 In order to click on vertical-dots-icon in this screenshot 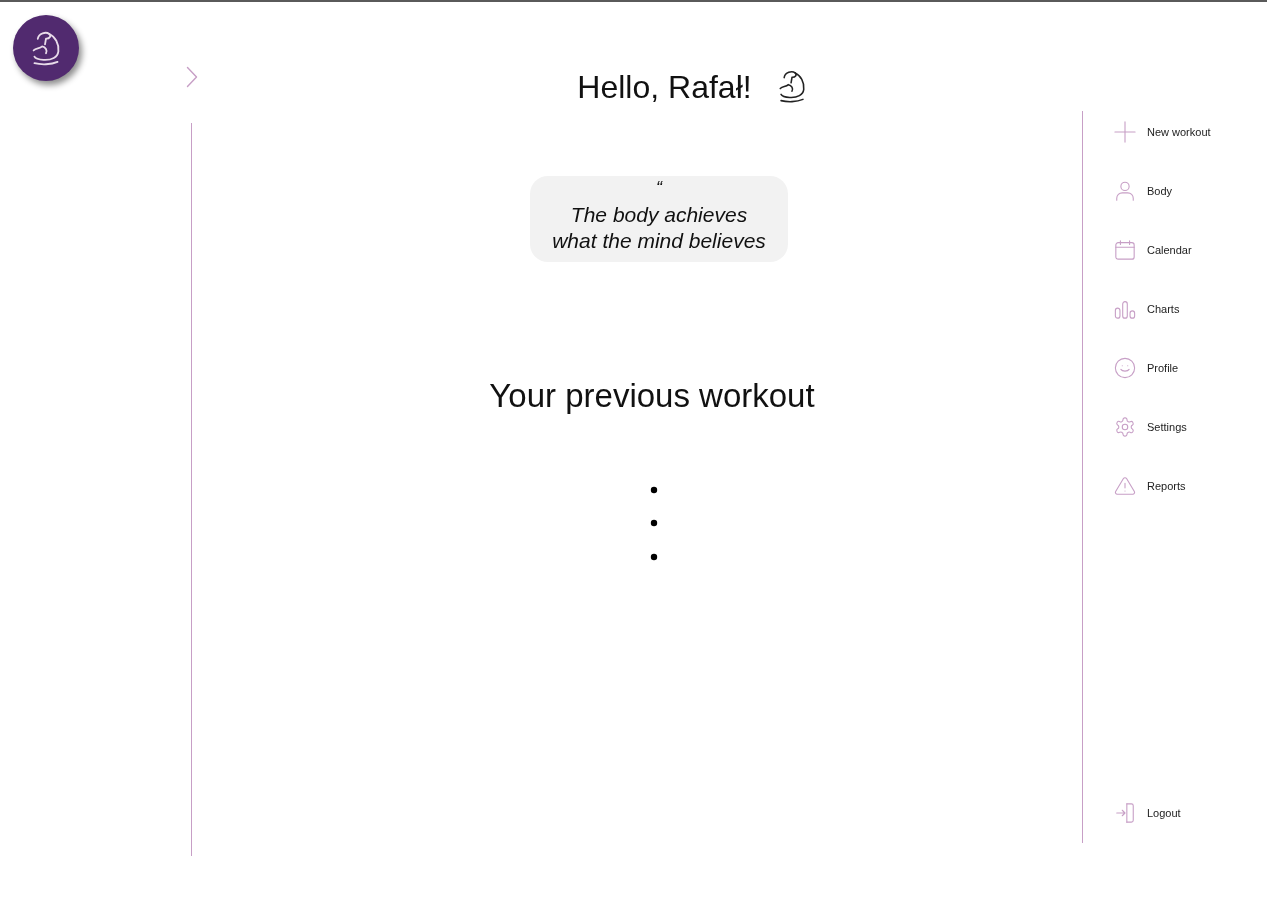, I will do `click(654, 523)`.